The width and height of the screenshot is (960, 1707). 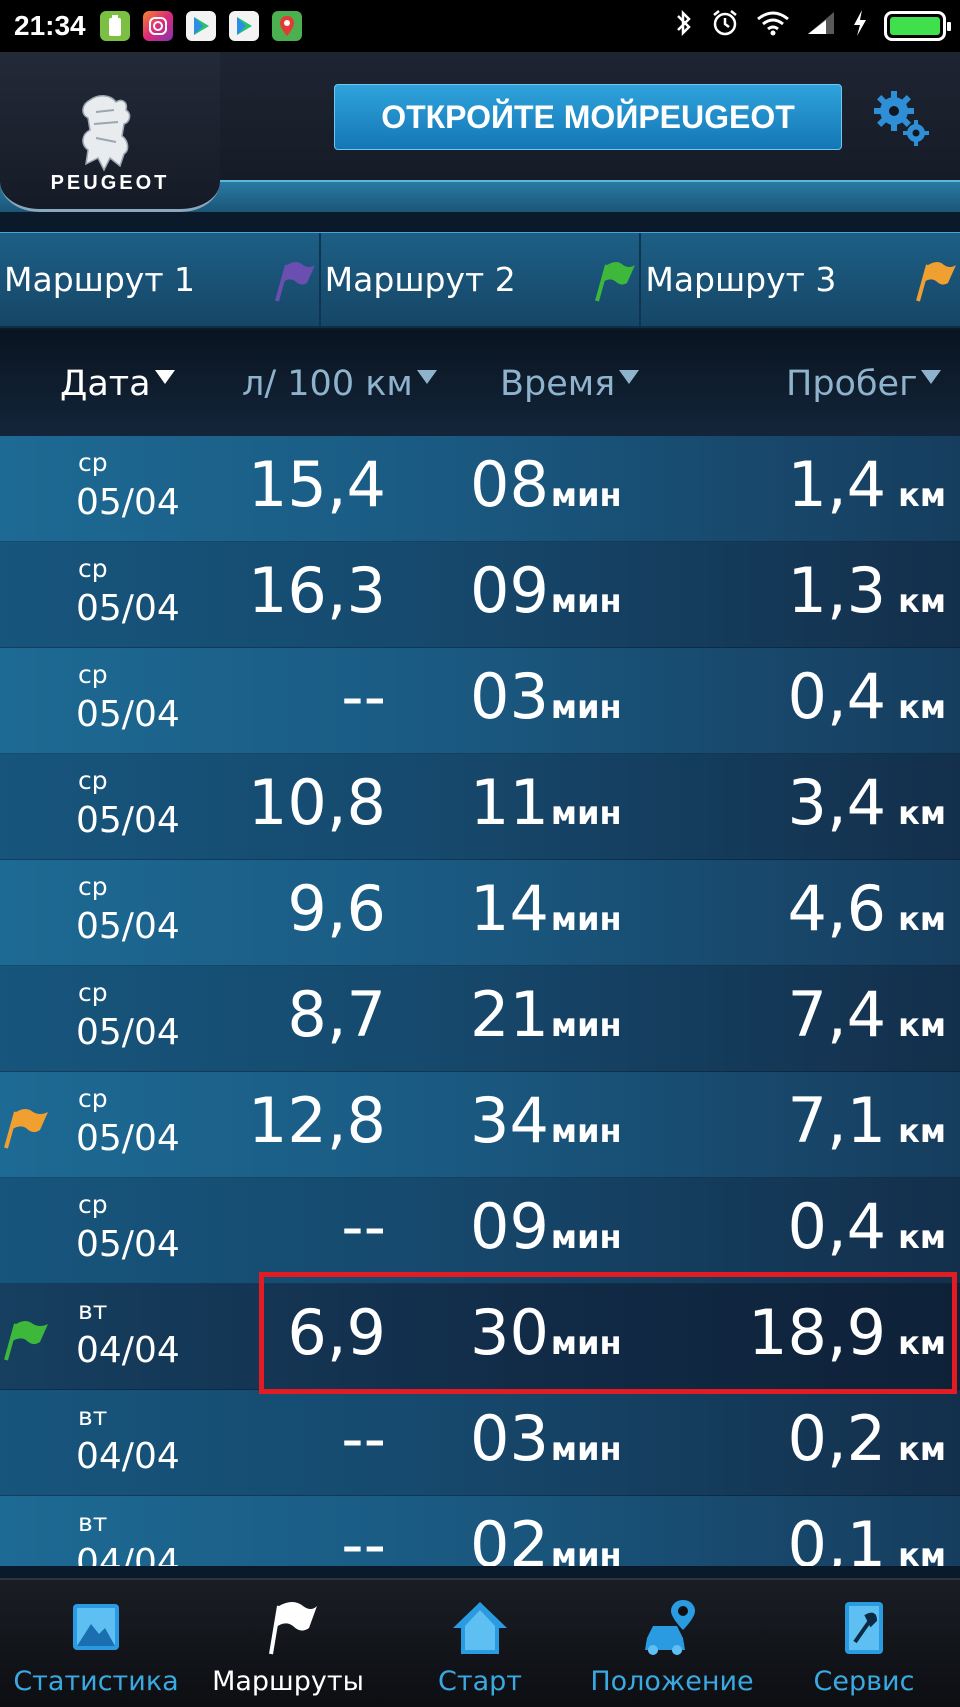 What do you see at coordinates (837, 1438) in the screenshot?
I see `distance-value: 0,2` at bounding box center [837, 1438].